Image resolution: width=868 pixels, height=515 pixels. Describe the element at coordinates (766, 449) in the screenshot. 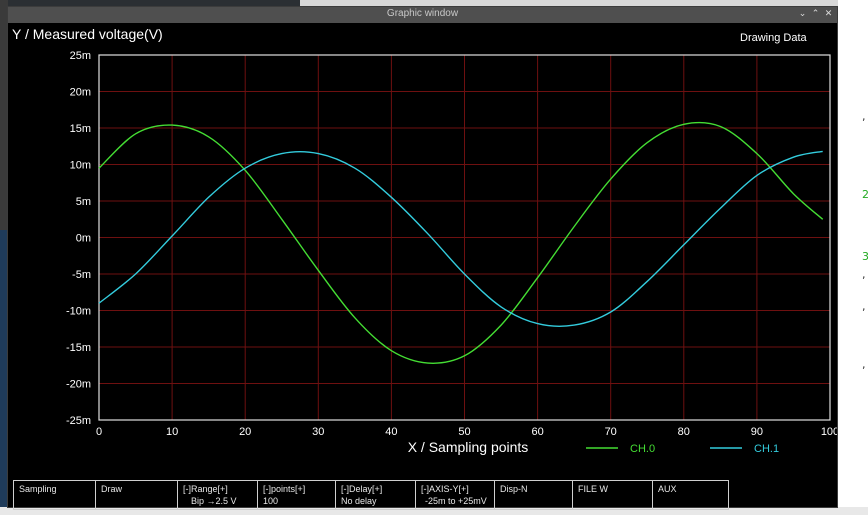

I see `legend-label-ch1: CH.1` at that location.